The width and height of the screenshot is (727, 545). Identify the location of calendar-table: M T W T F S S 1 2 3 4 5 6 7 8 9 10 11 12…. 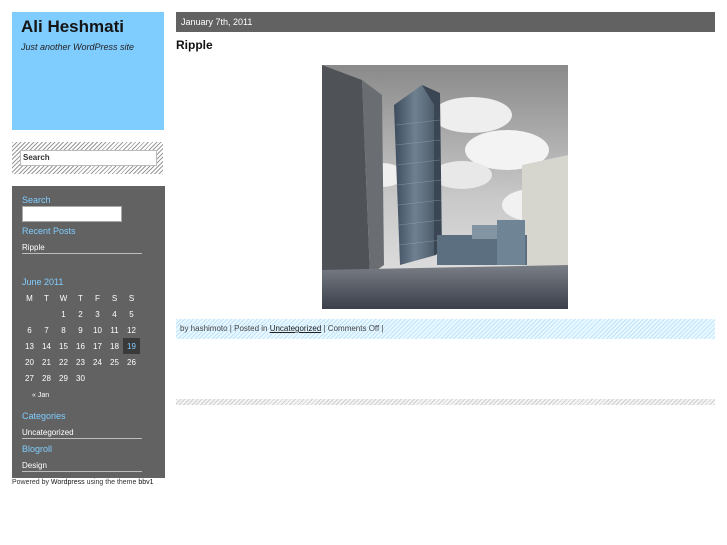
(80, 338).